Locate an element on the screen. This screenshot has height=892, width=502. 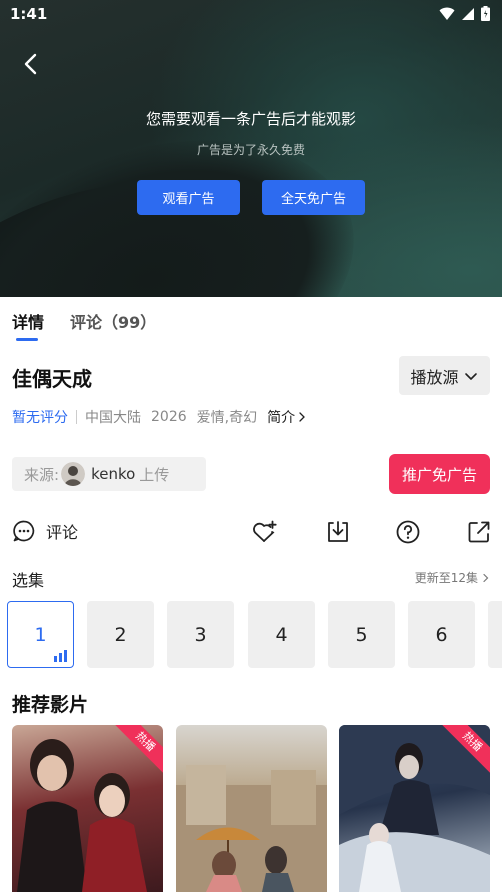
region: 中国大陆 is located at coordinates (113, 418).